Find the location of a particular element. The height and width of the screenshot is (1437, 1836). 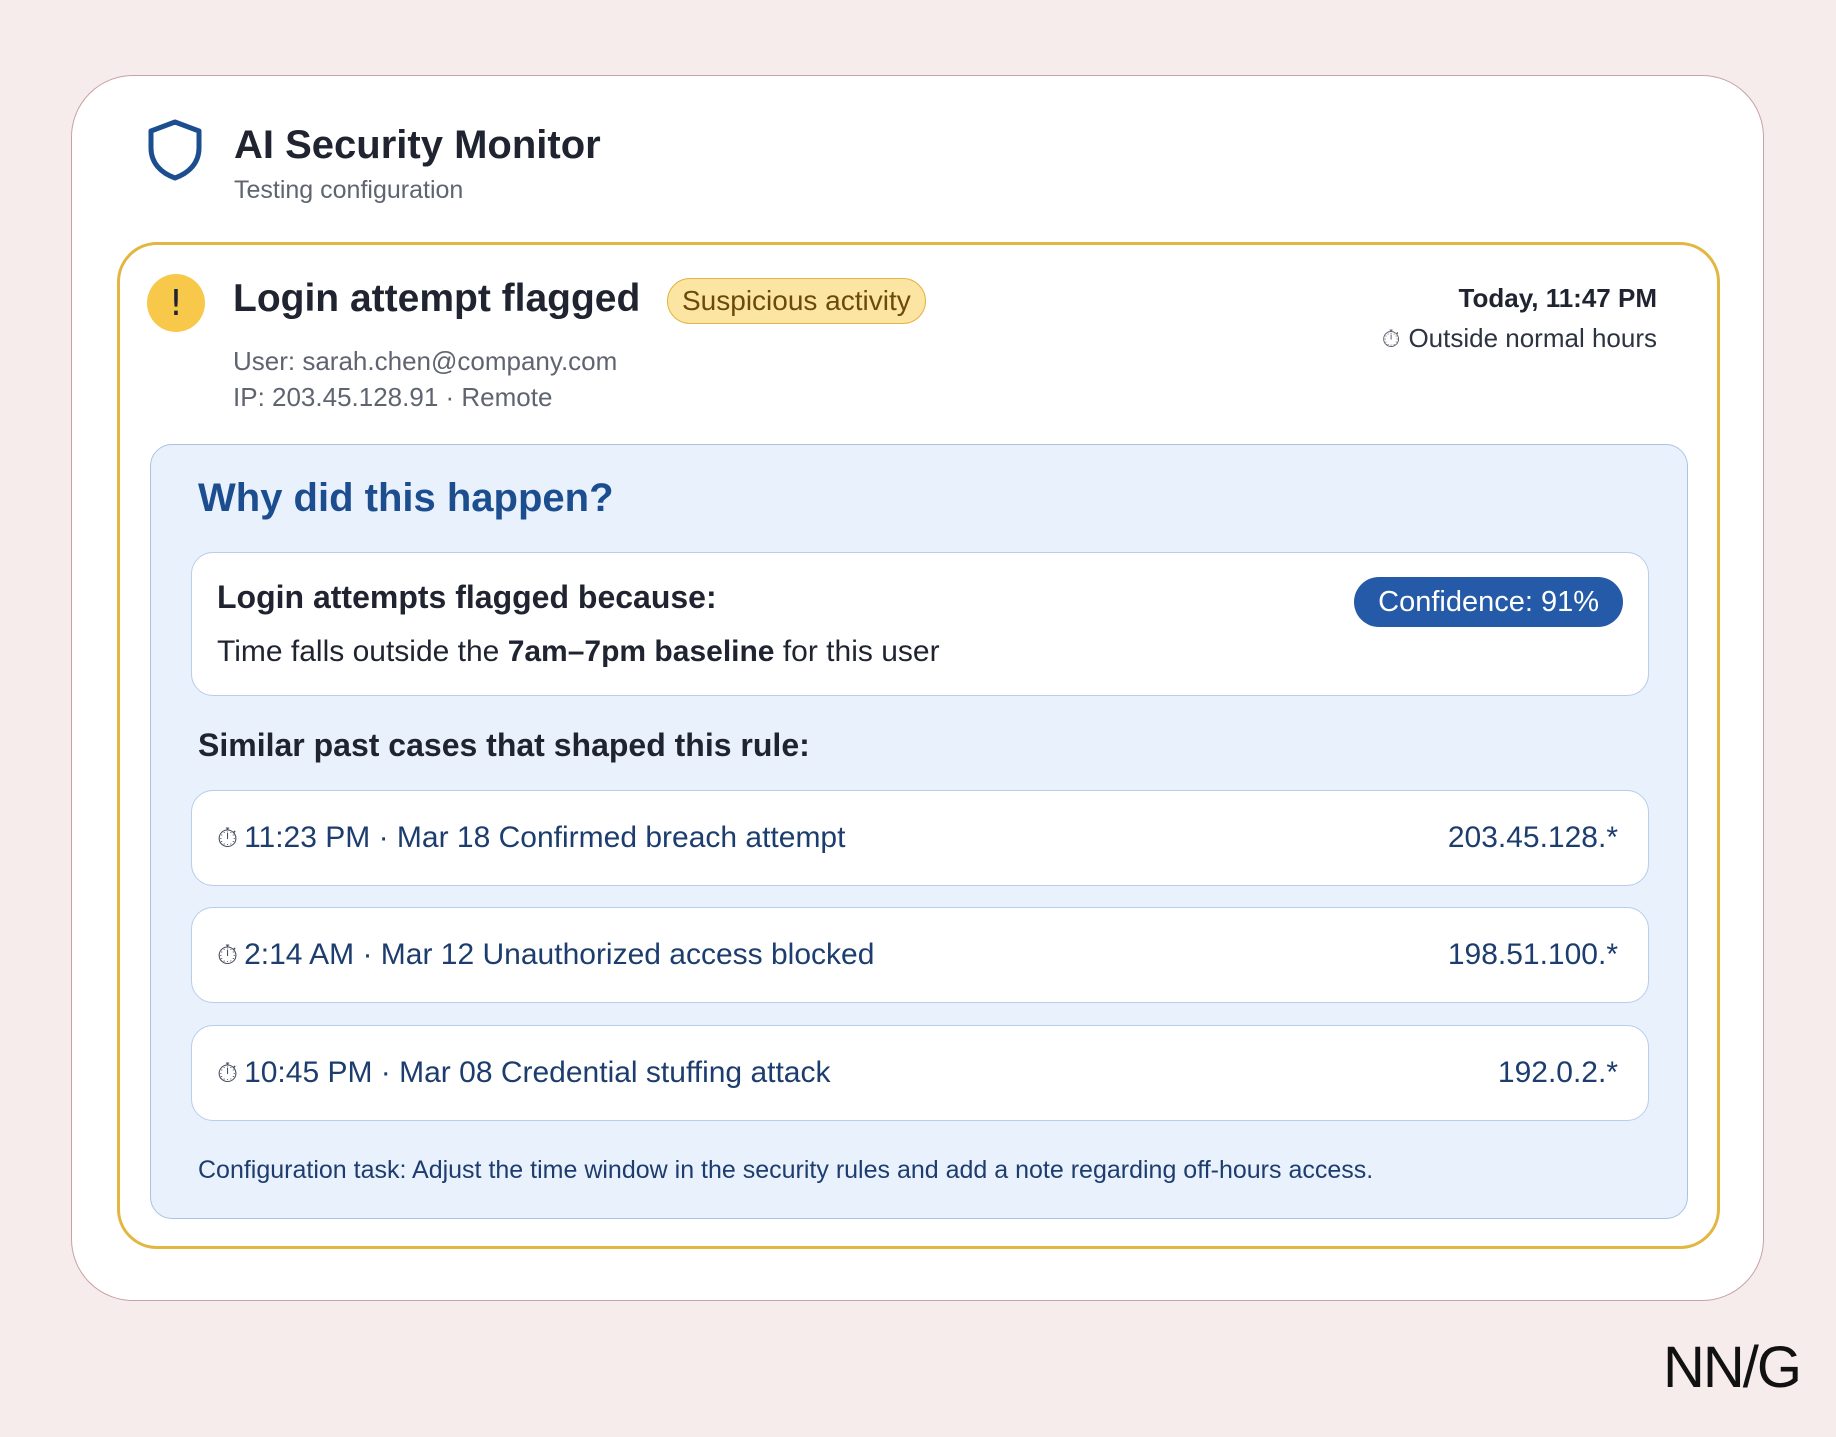

app-title: AI Security Monitor is located at coordinates (417, 145).